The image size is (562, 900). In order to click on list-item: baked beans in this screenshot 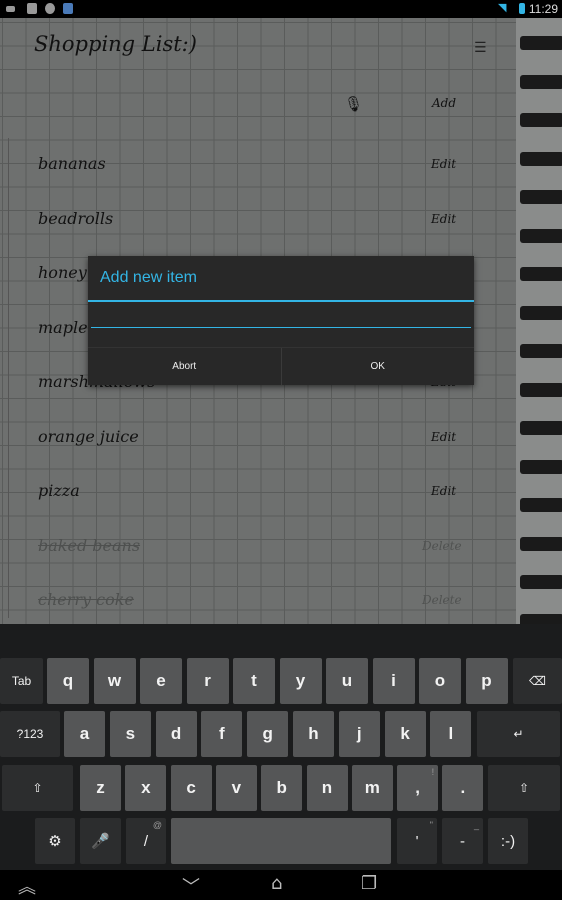, I will do `click(89, 545)`.